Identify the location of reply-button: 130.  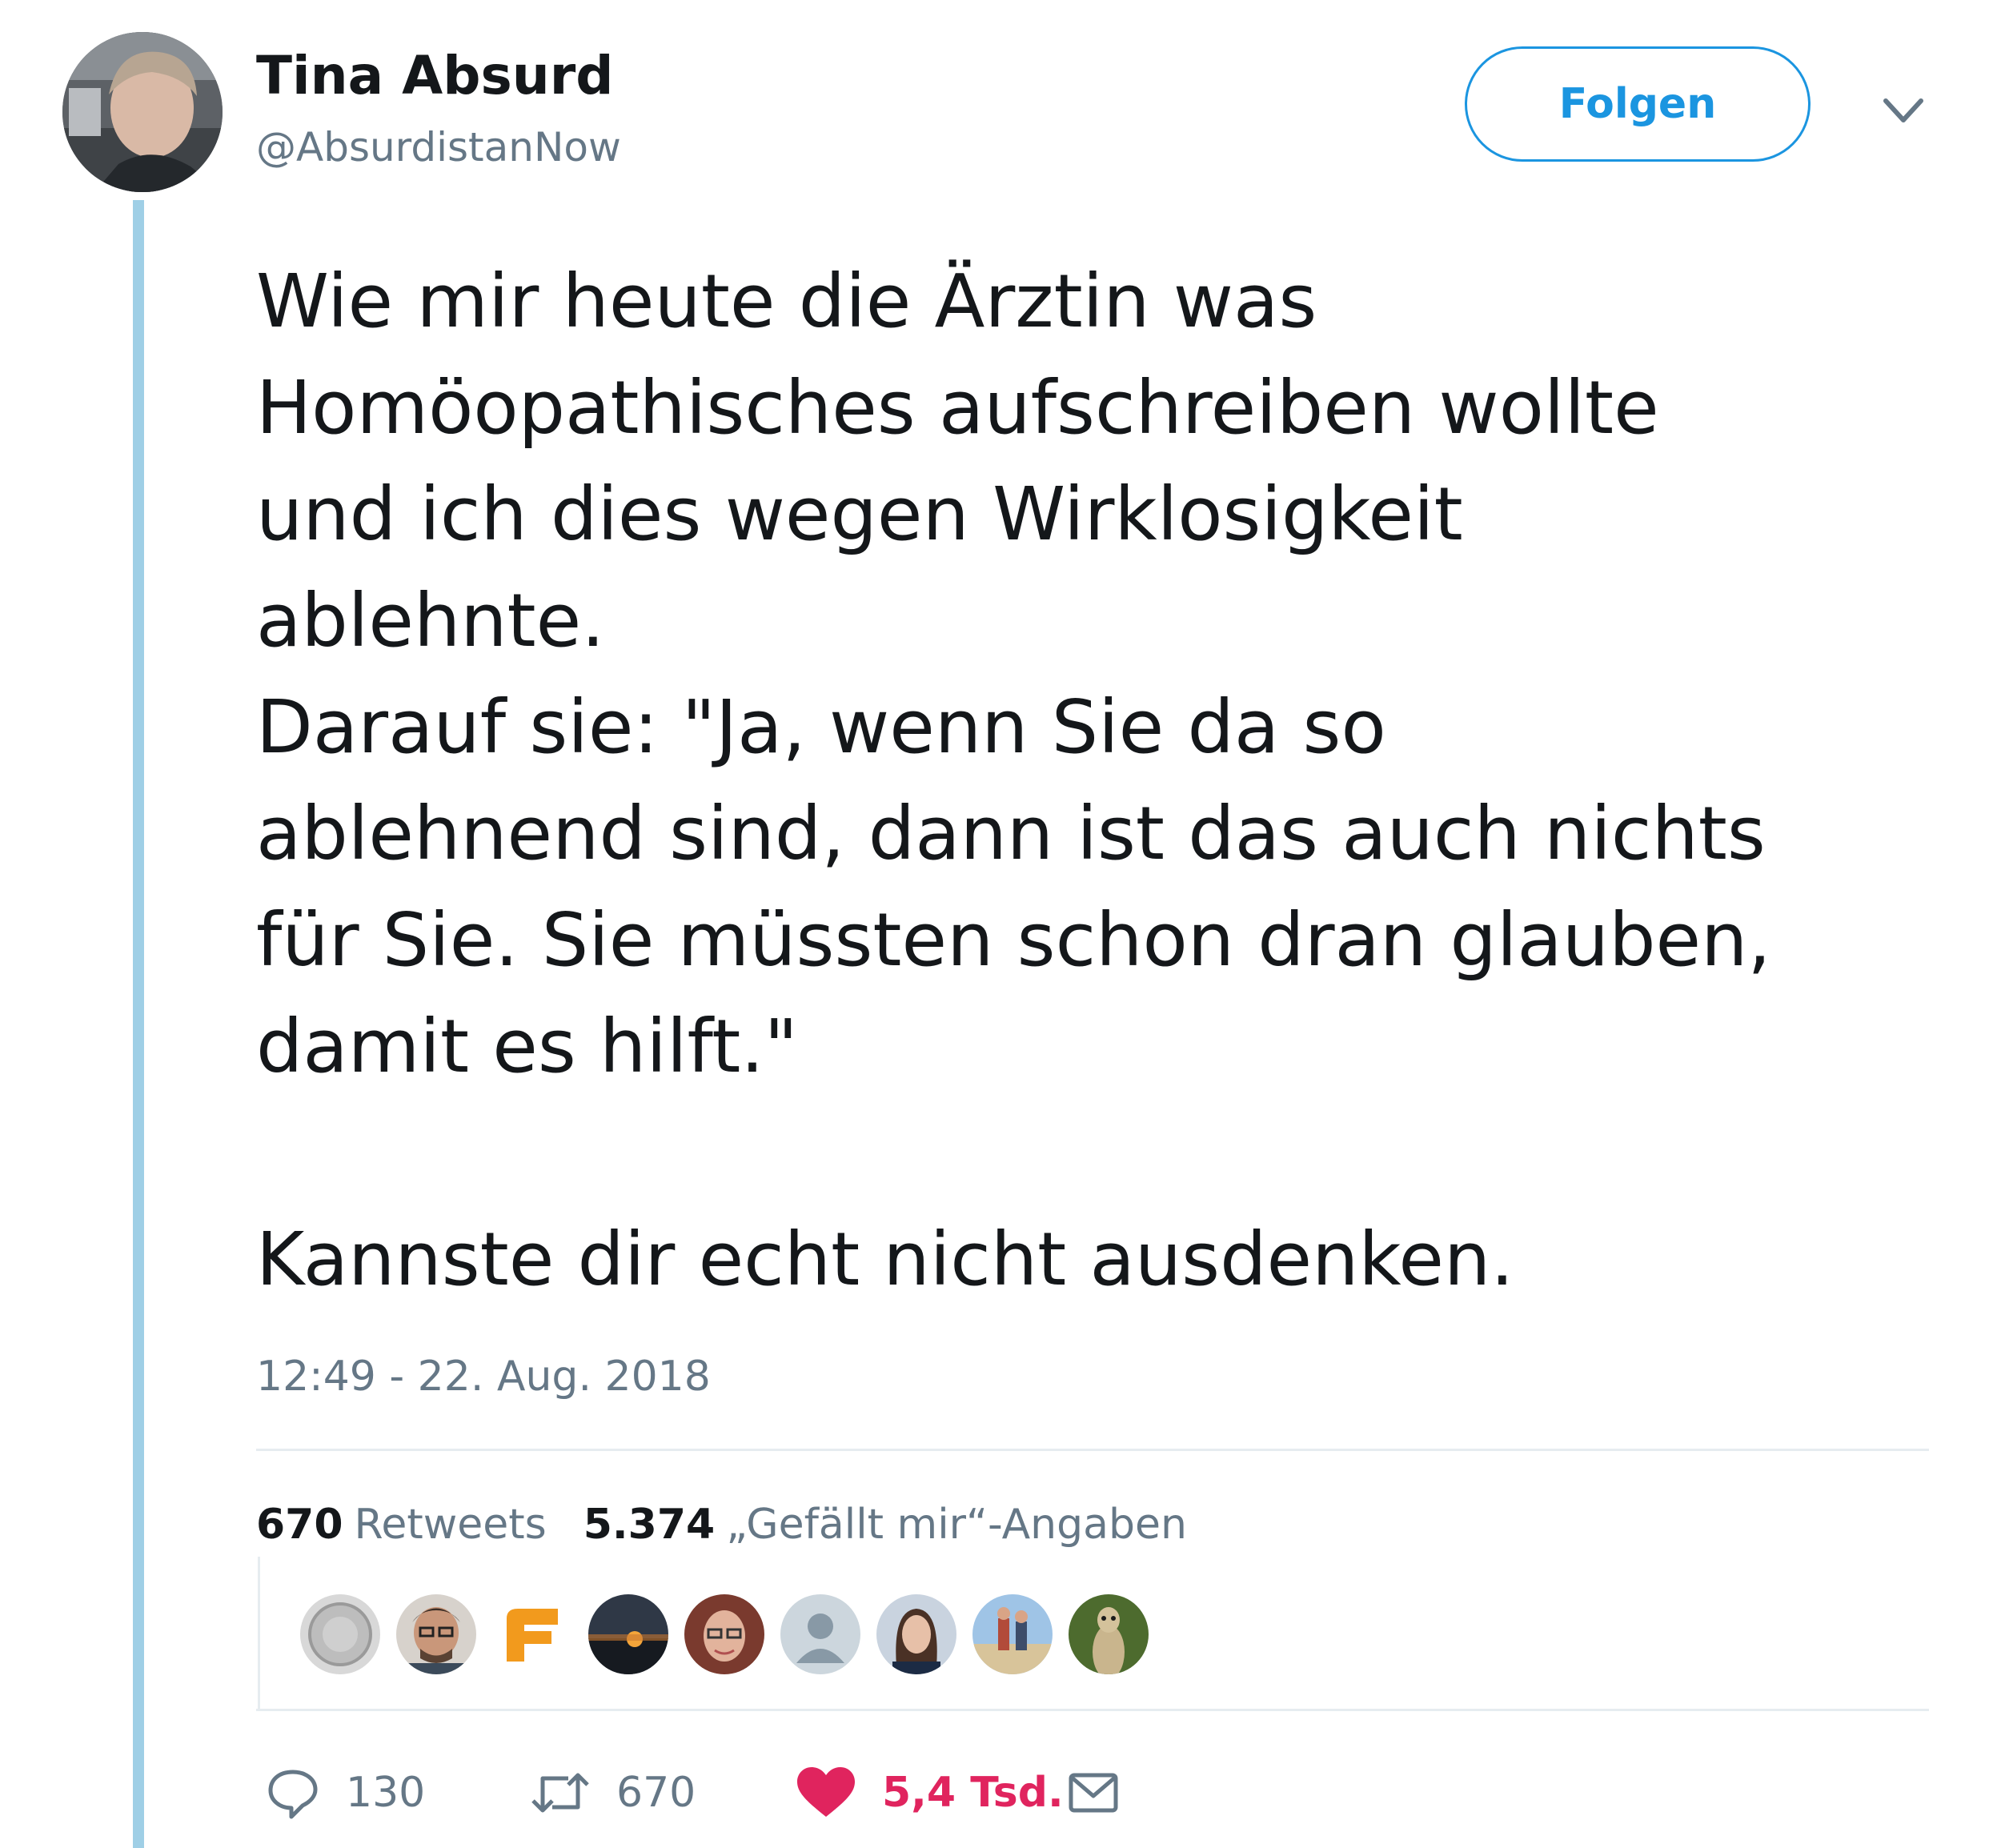
(344, 1793).